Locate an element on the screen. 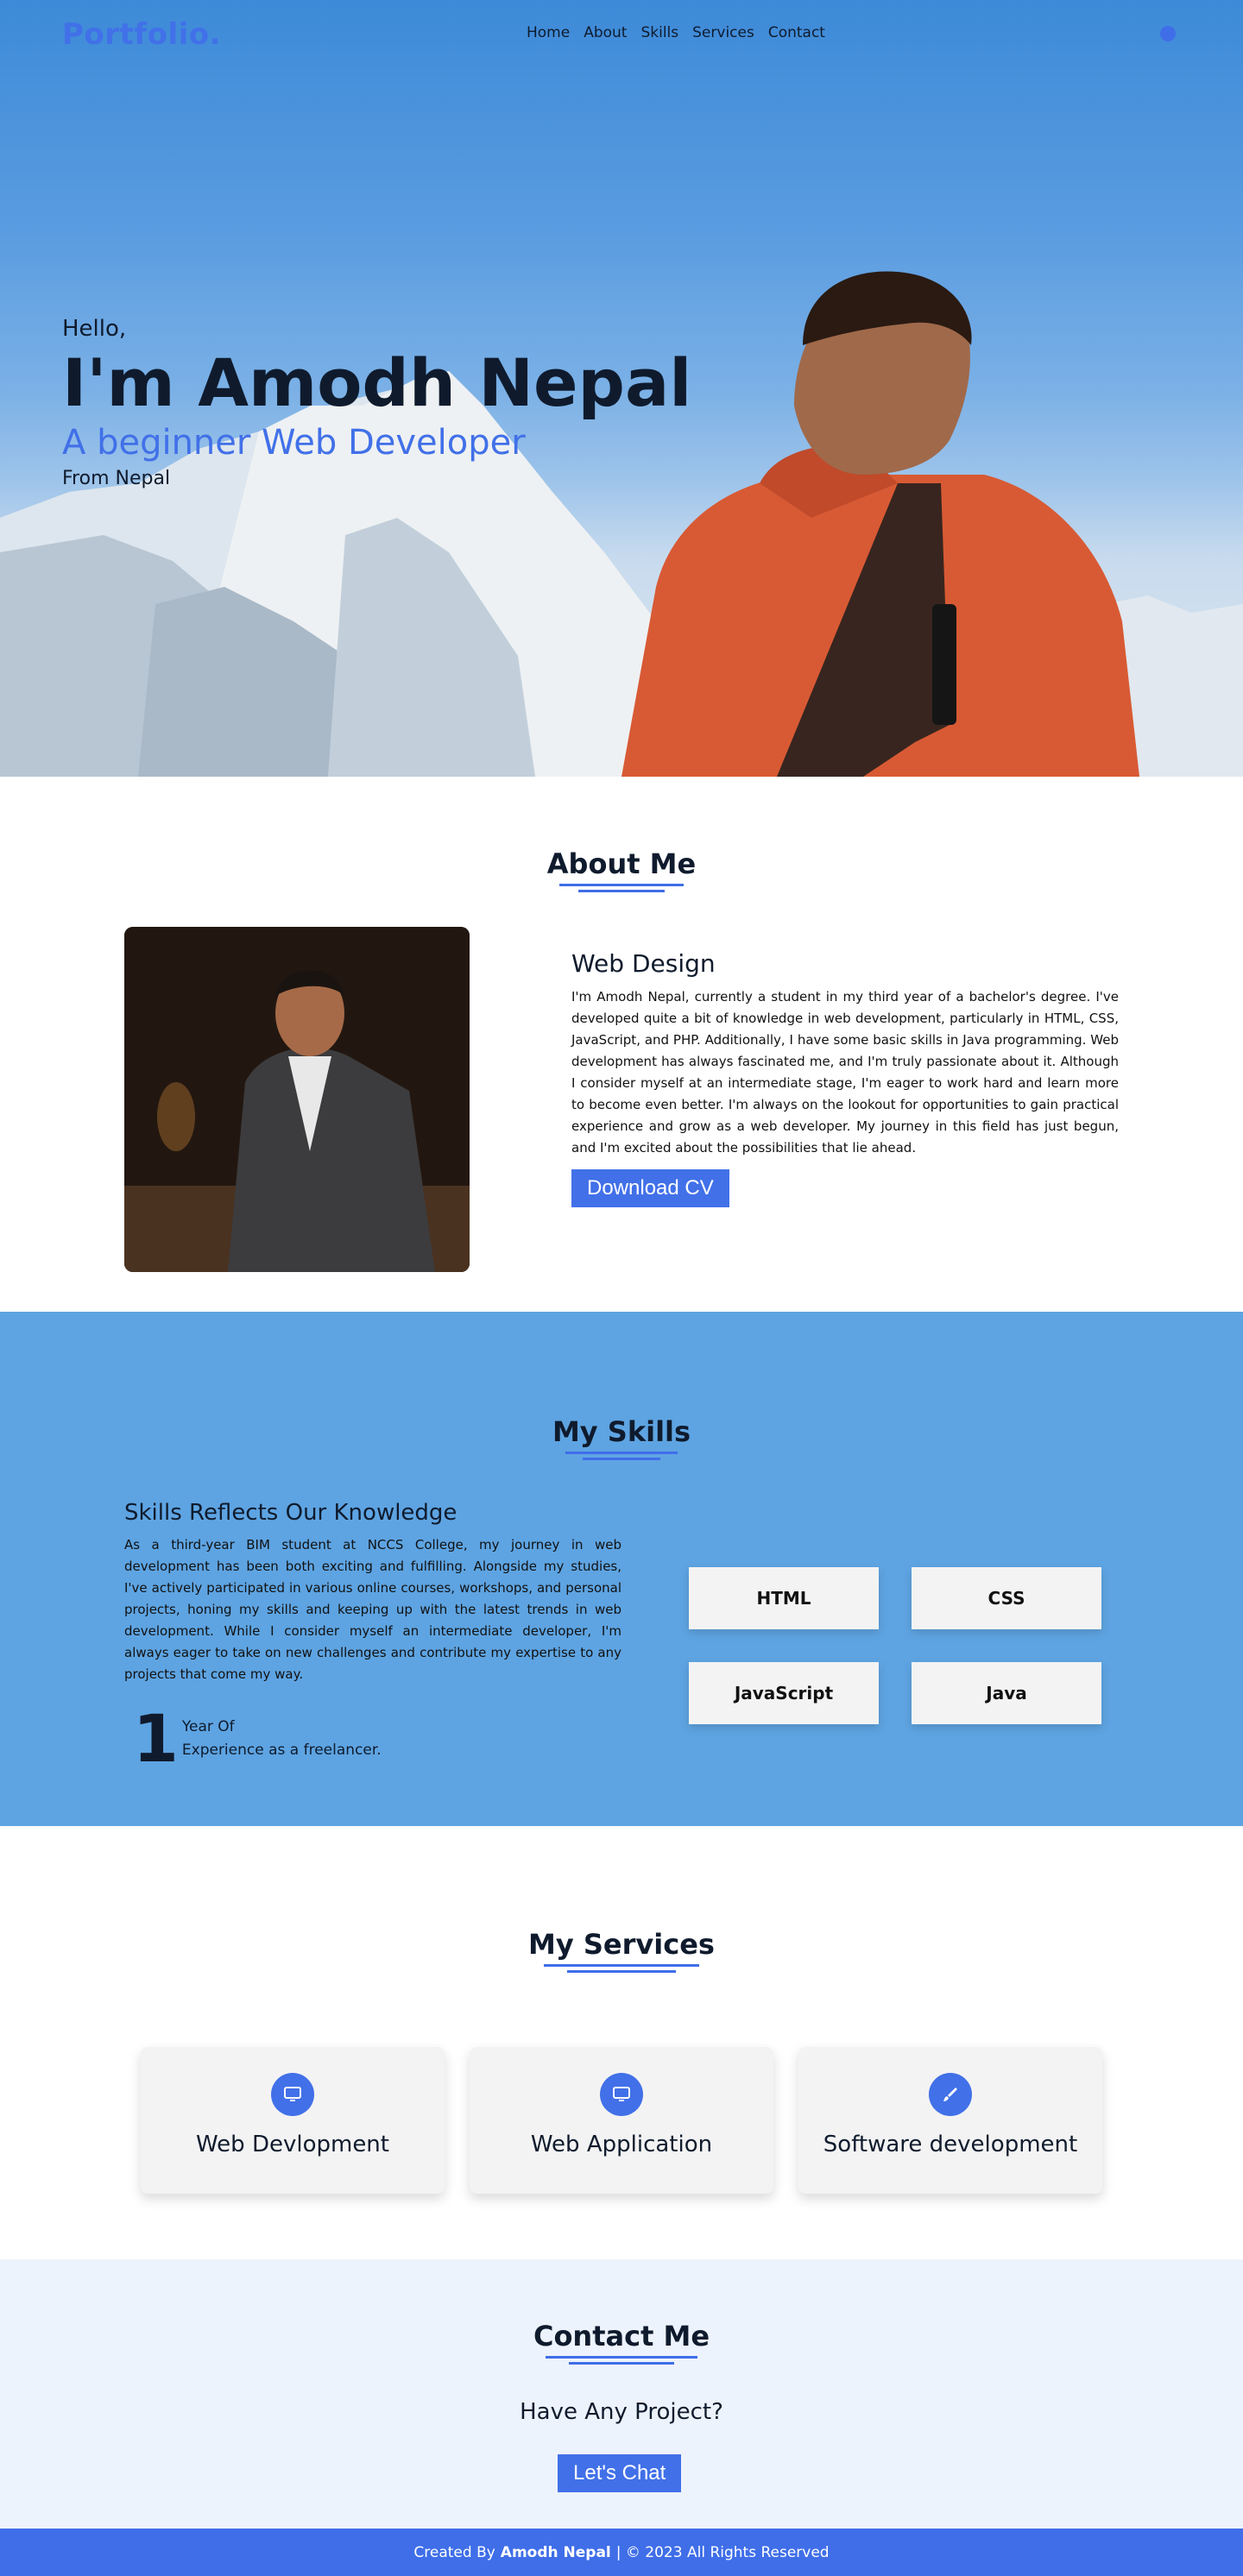 Image resolution: width=1243 pixels, height=2576 pixels. nav-menu: Home About Skills Services Contact is located at coordinates (676, 33).